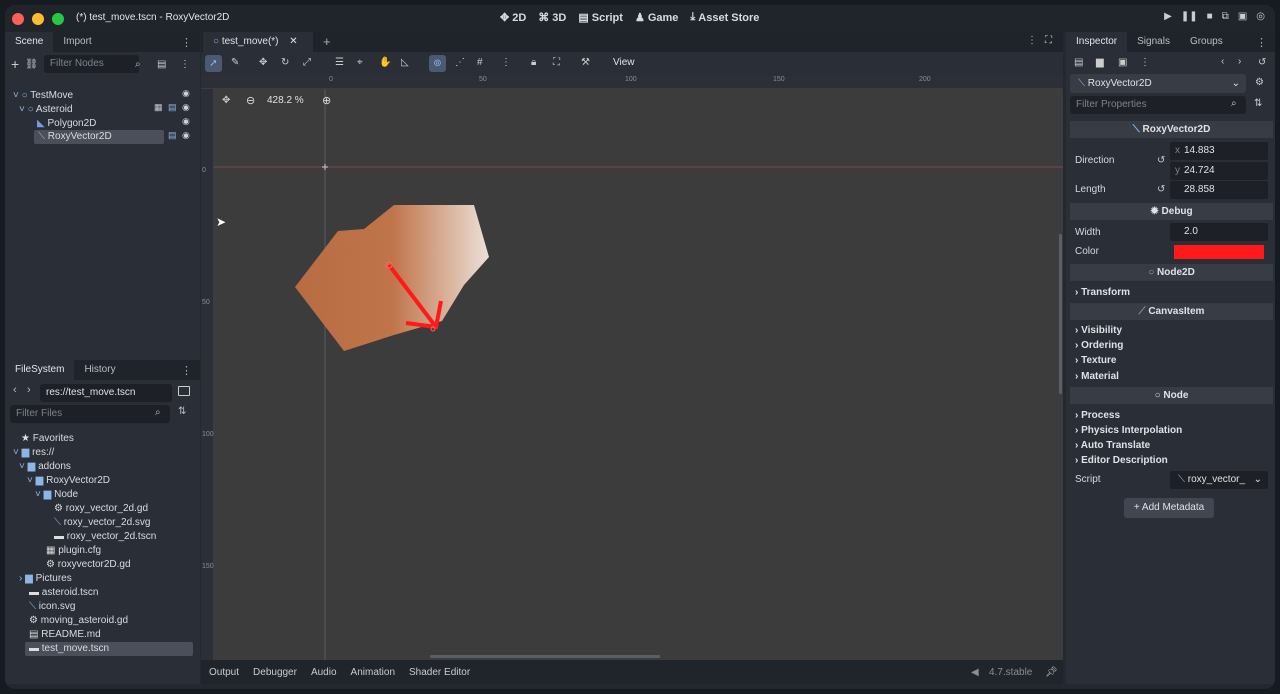  What do you see at coordinates (1171, 211) in the screenshot?
I see `debug-header: ✹ Debug` at bounding box center [1171, 211].